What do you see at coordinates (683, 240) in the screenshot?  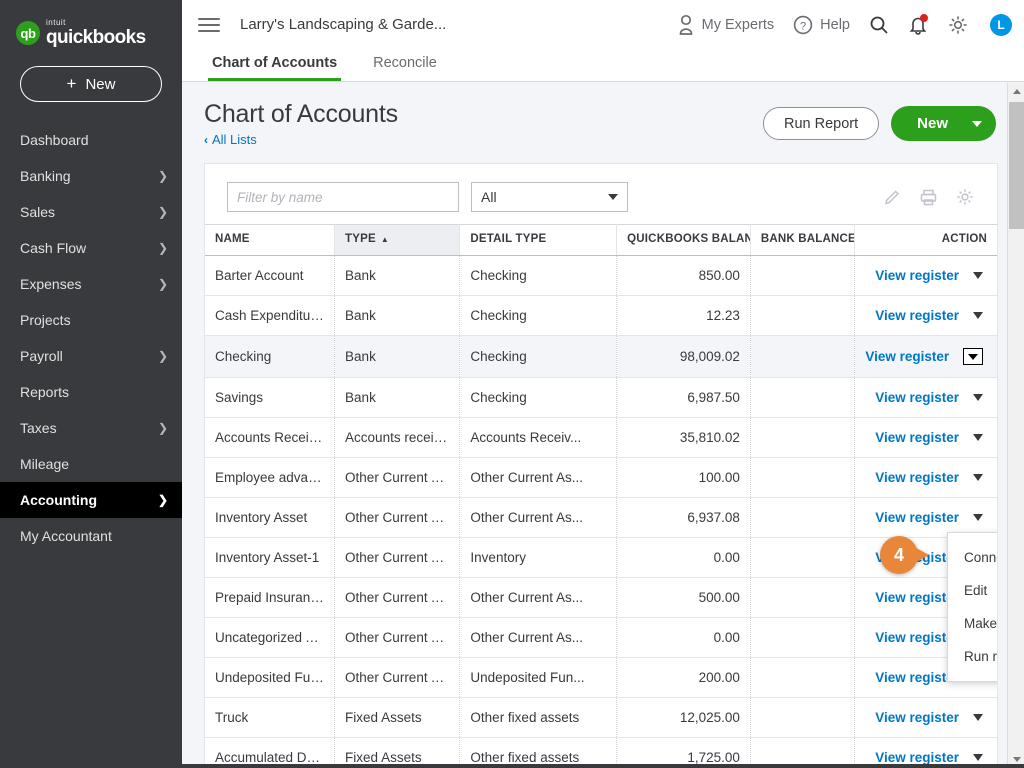 I see `column-header-qb_balance: QUICKBOOKS BALAN` at bounding box center [683, 240].